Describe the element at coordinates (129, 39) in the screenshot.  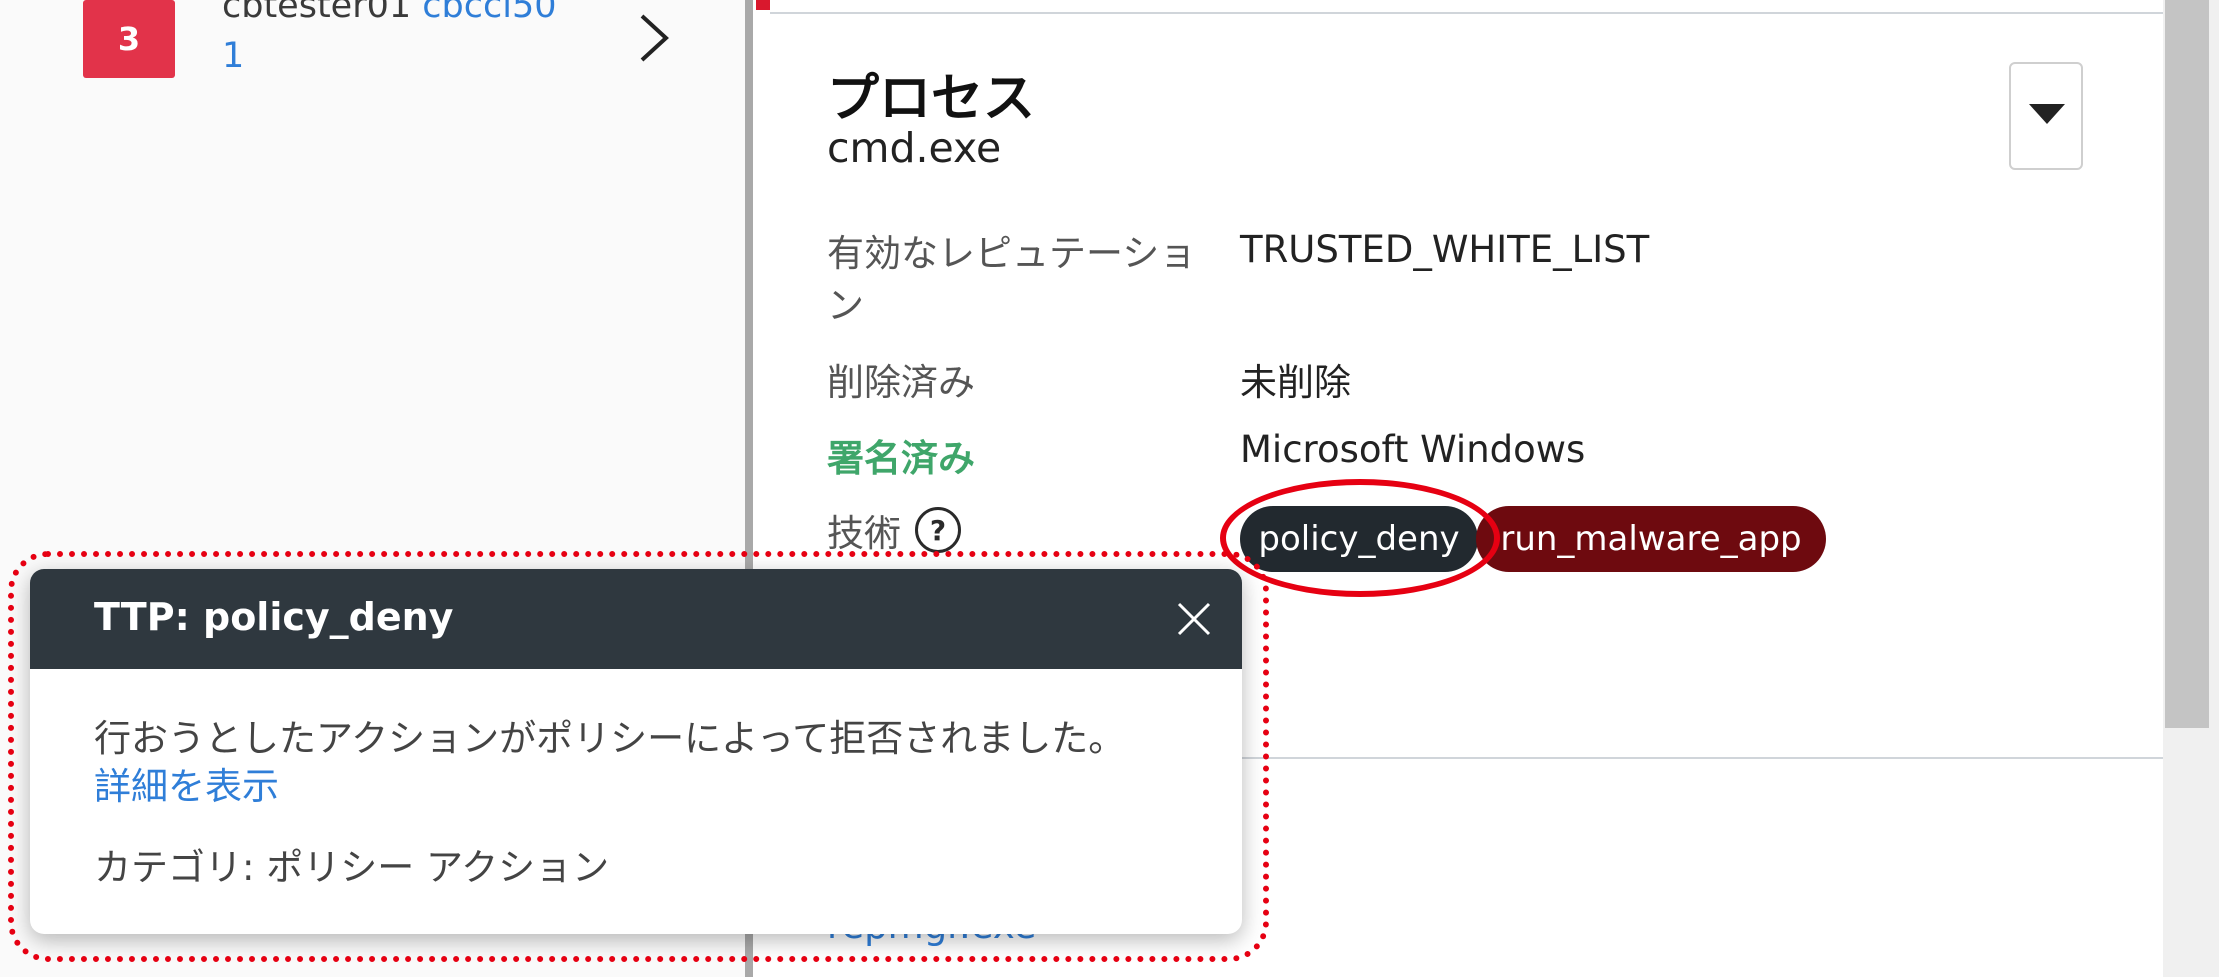
I see `severity-badge: 3` at that location.